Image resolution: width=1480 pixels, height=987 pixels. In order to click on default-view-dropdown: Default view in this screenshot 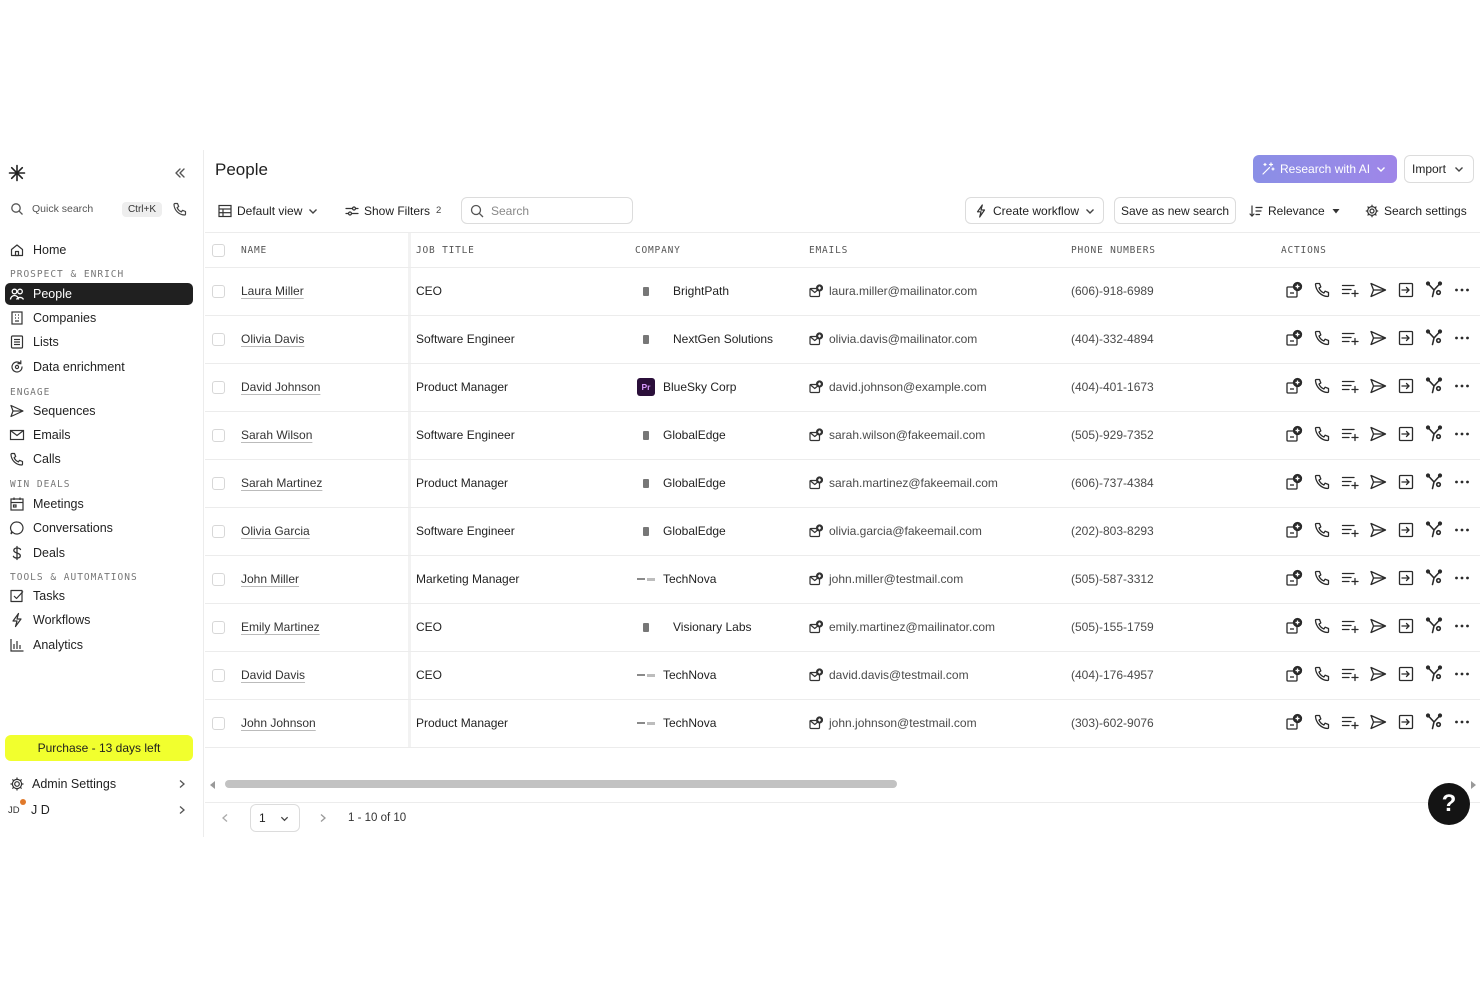, I will do `click(268, 210)`.